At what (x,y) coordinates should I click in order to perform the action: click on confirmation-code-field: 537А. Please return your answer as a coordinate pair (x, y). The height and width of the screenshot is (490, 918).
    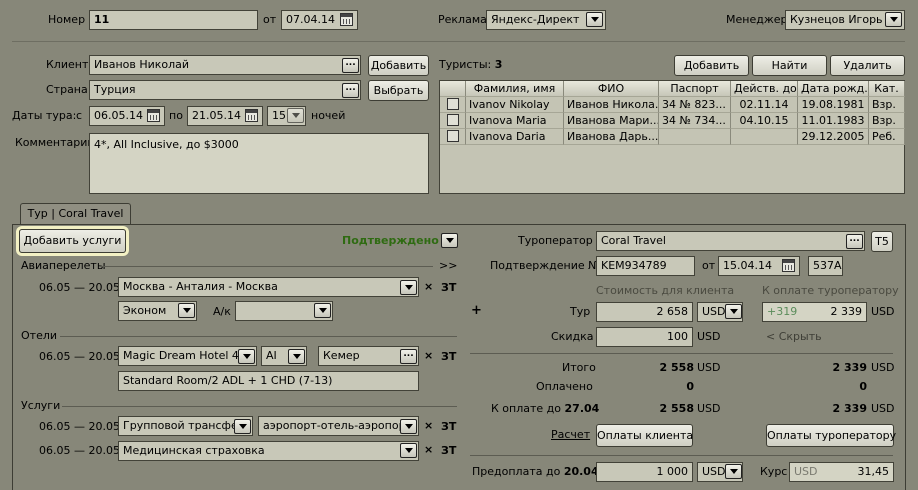
    Looking at the image, I should click on (825, 266).